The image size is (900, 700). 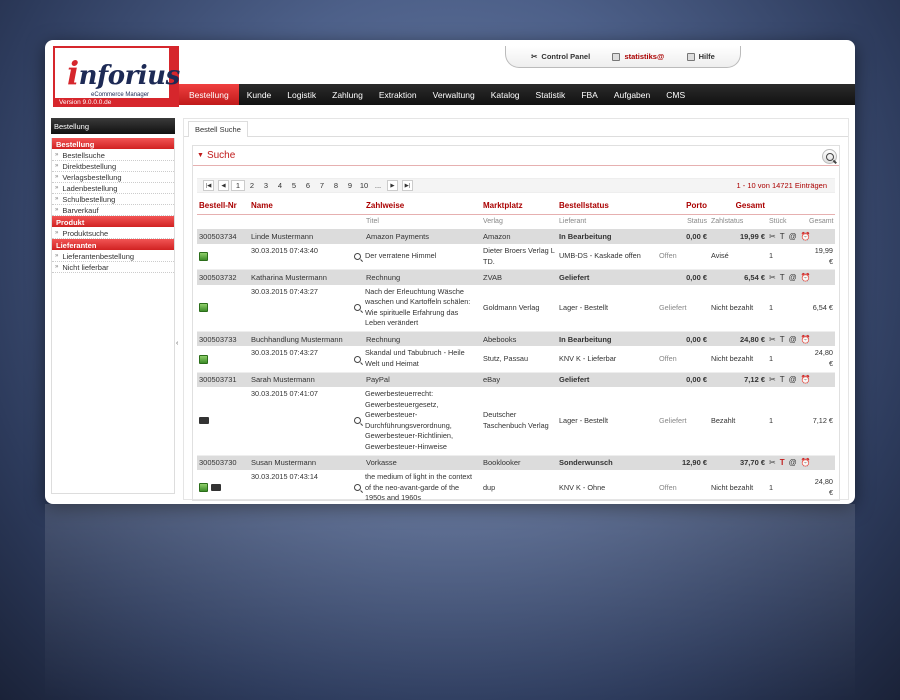 What do you see at coordinates (223, 236) in the screenshot?
I see `order-number: 300503734` at bounding box center [223, 236].